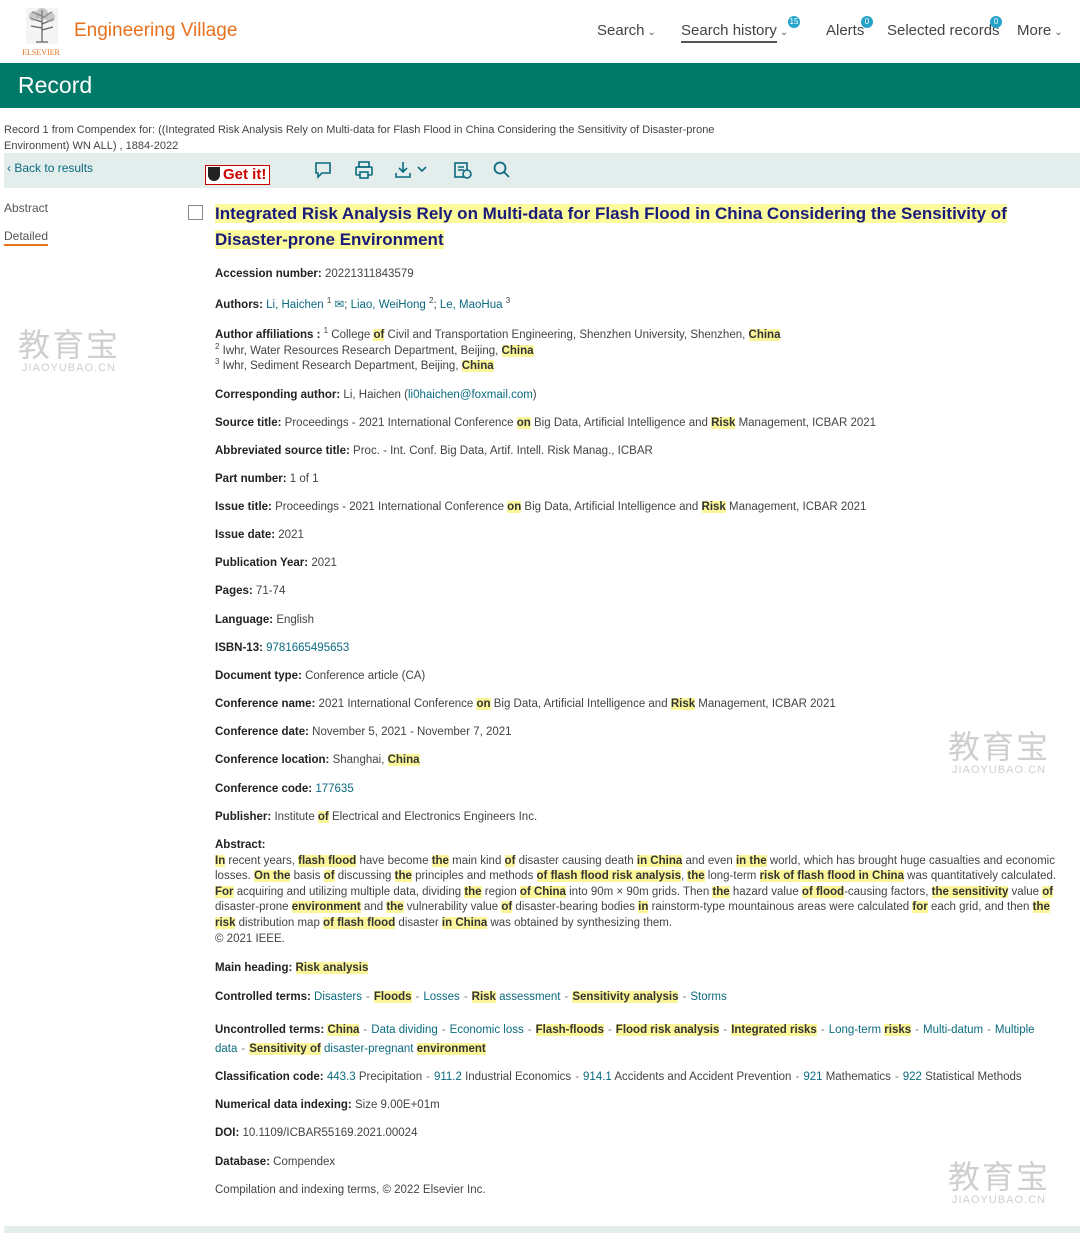 The width and height of the screenshot is (1080, 1233). Describe the element at coordinates (41, 52) in the screenshot. I see `svg-text: ELSEVIER` at that location.